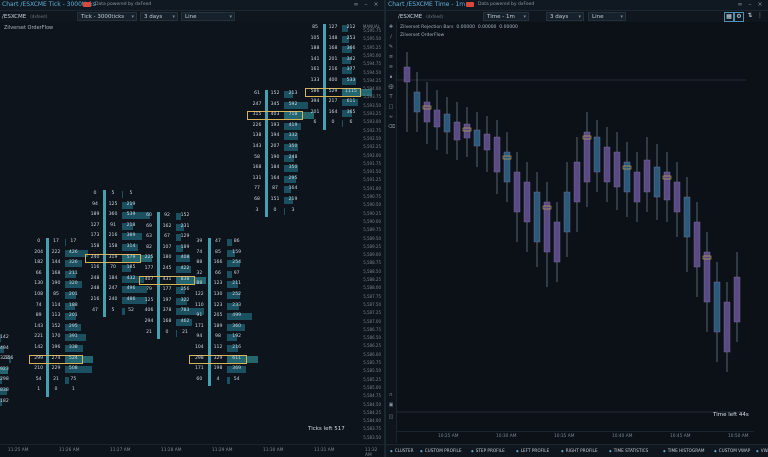 This screenshot has width=768, height=457. What do you see at coordinates (760, 16) in the screenshot?
I see `more-icon: ⋮` at bounding box center [760, 16].